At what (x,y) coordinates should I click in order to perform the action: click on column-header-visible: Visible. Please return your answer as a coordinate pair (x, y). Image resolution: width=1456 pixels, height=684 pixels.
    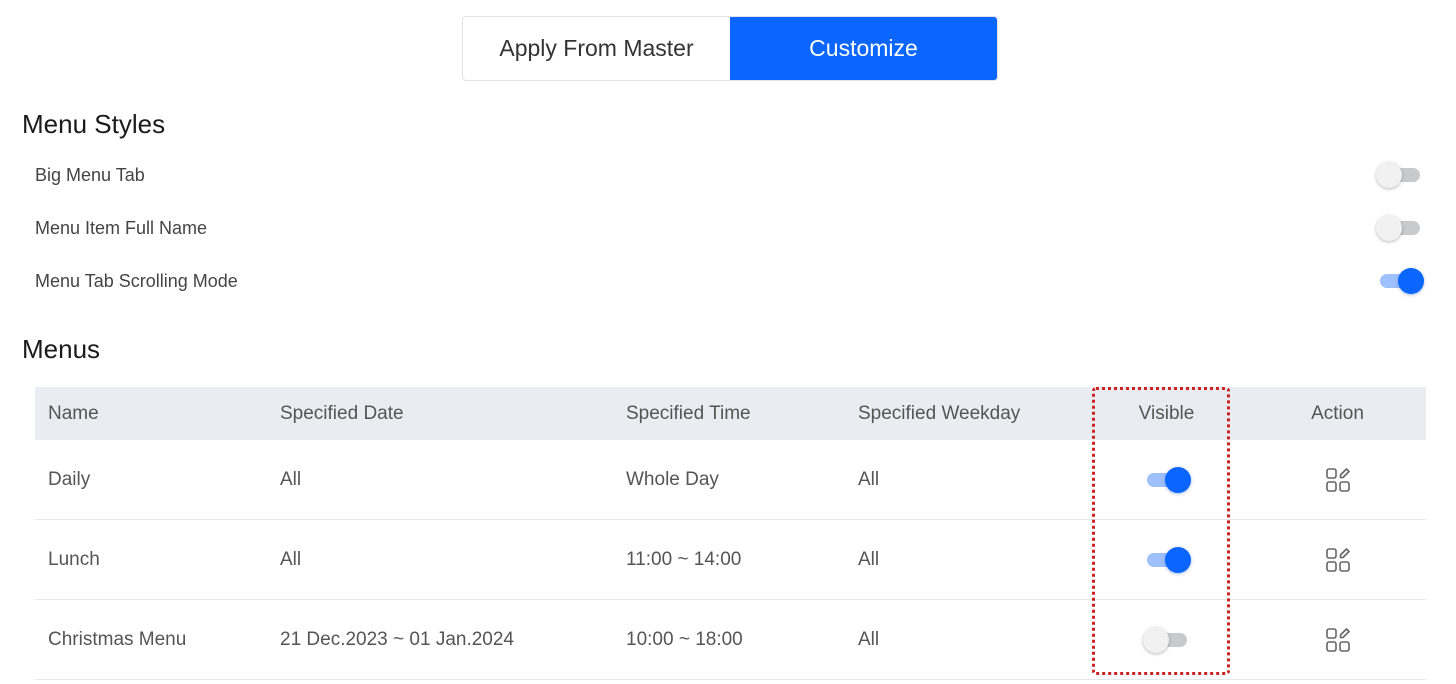
    Looking at the image, I should click on (1166, 413).